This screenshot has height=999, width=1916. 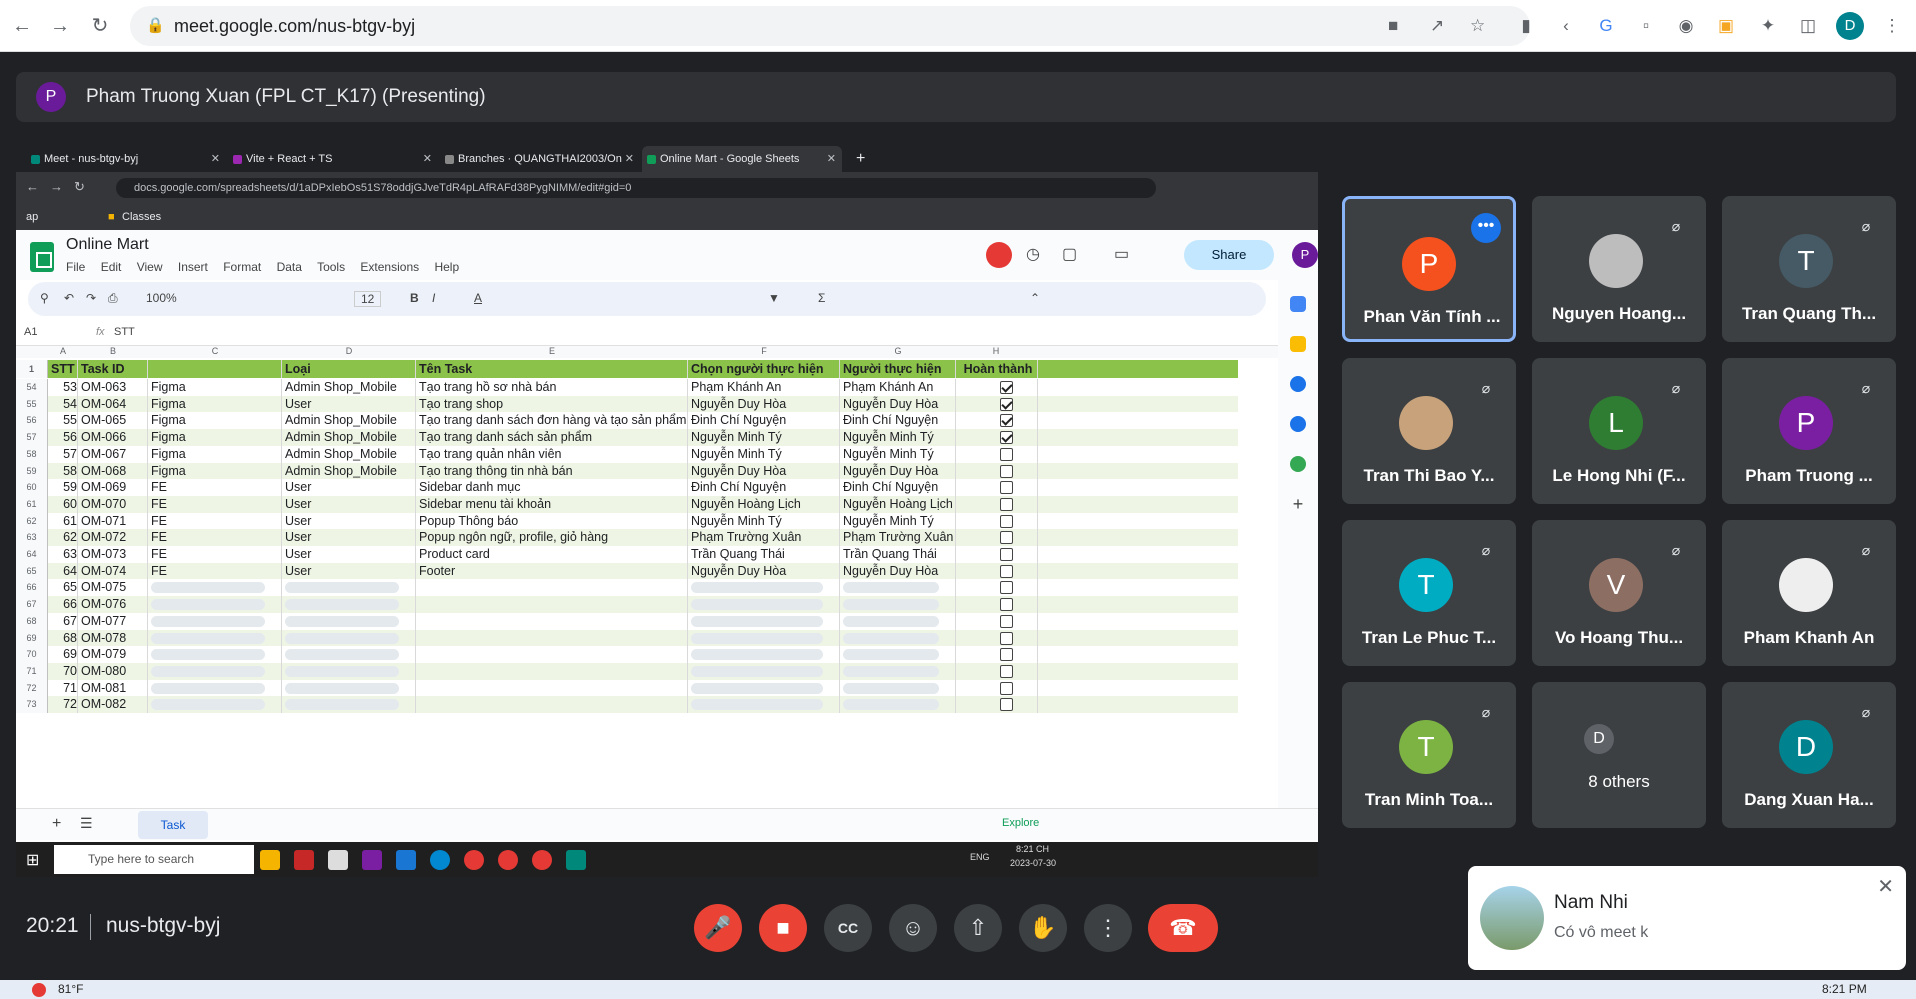 What do you see at coordinates (215, 488) in the screenshot?
I see `table-cell-c: FE` at bounding box center [215, 488].